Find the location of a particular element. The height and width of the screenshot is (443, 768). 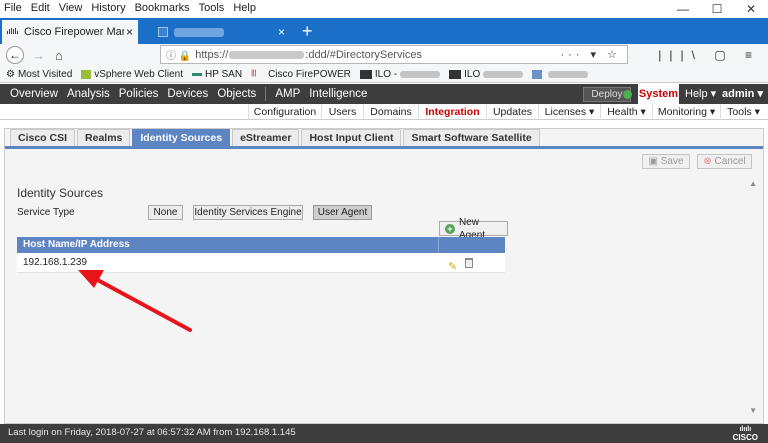

cisco-logo: ılıılı CISCO is located at coordinates (745, 434).